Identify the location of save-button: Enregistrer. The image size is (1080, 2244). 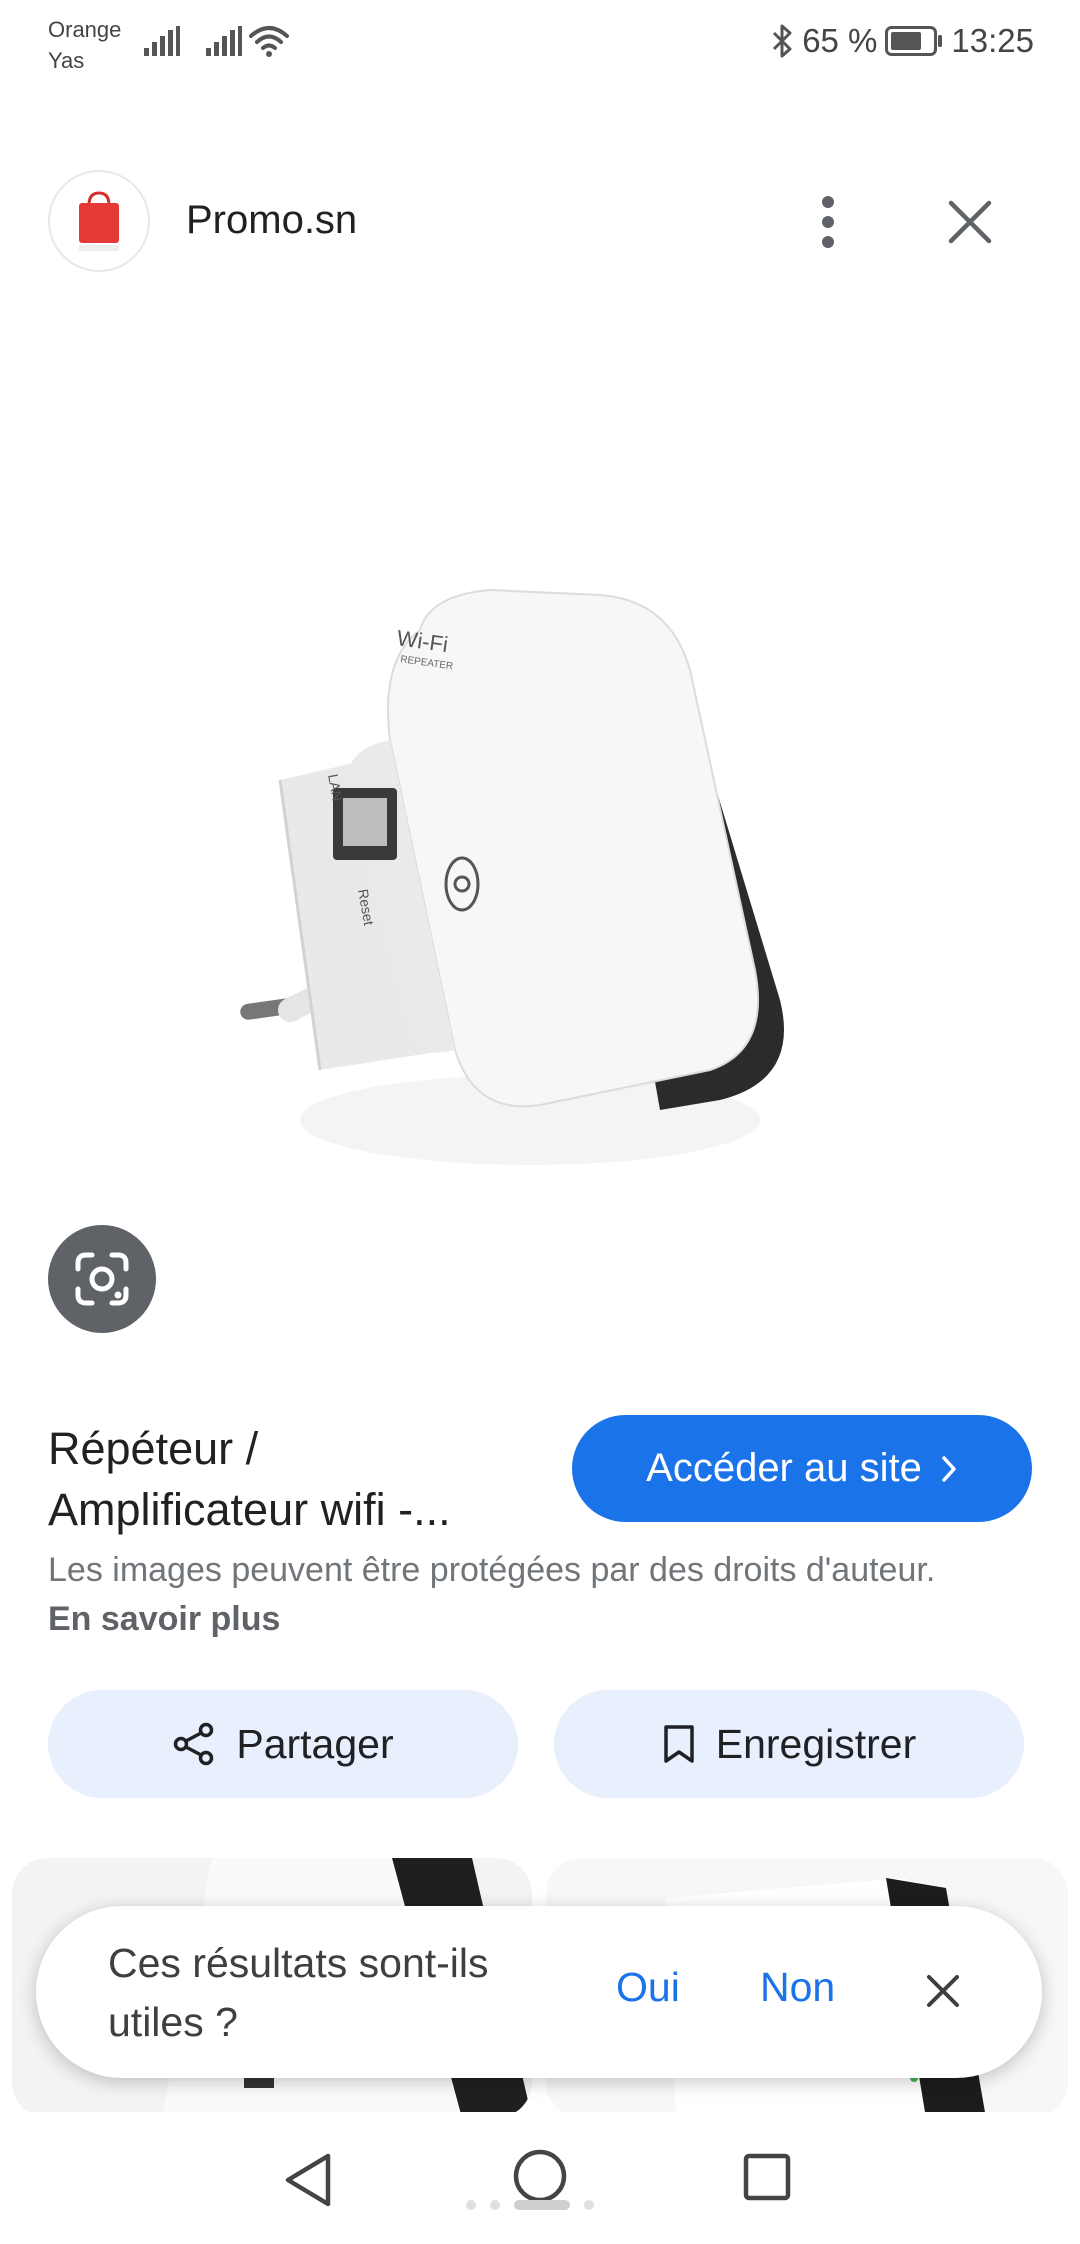
(789, 1744).